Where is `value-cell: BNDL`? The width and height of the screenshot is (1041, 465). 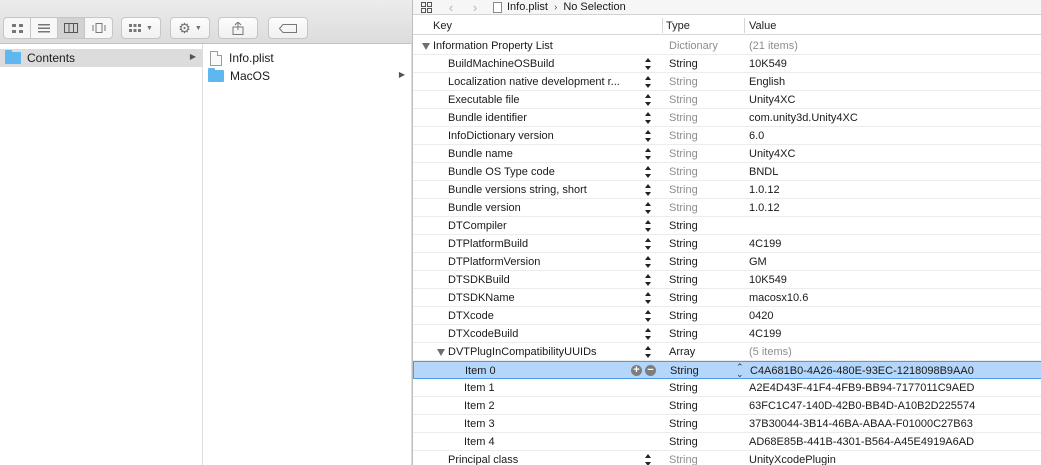 value-cell: BNDL is located at coordinates (763, 172).